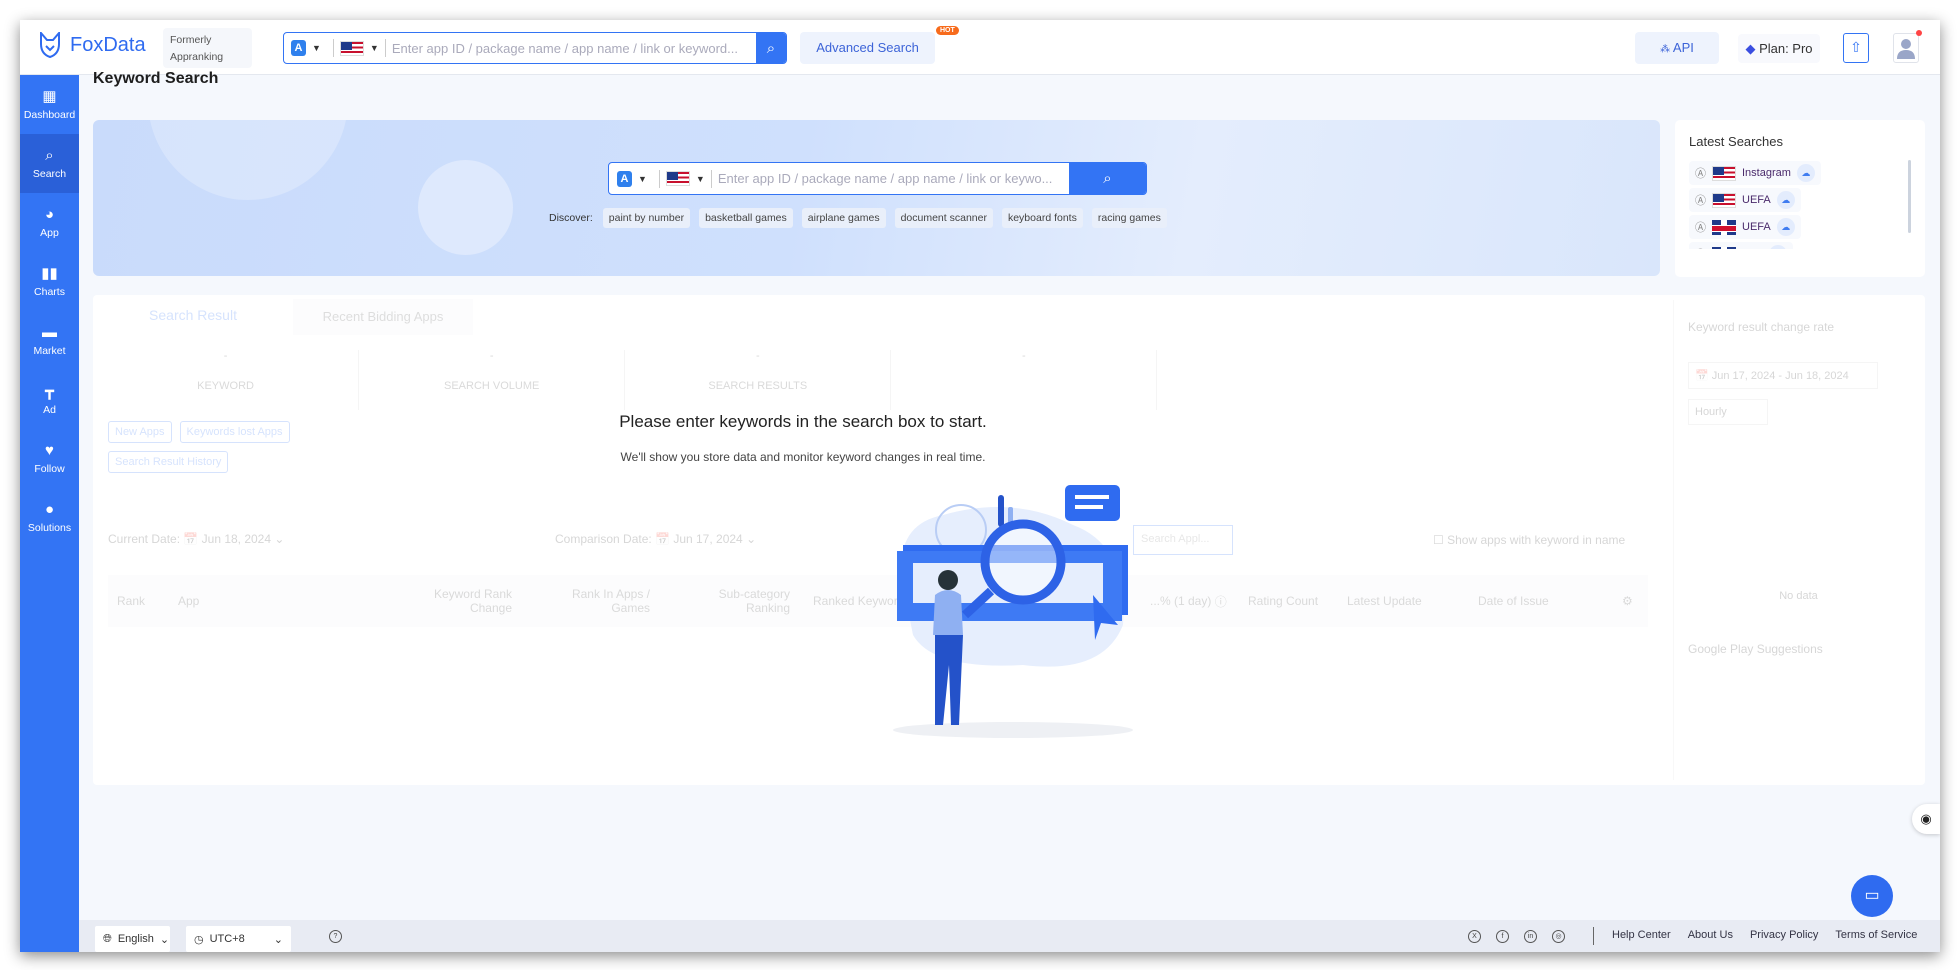  I want to click on sidebar-label: Ad, so click(49, 409).